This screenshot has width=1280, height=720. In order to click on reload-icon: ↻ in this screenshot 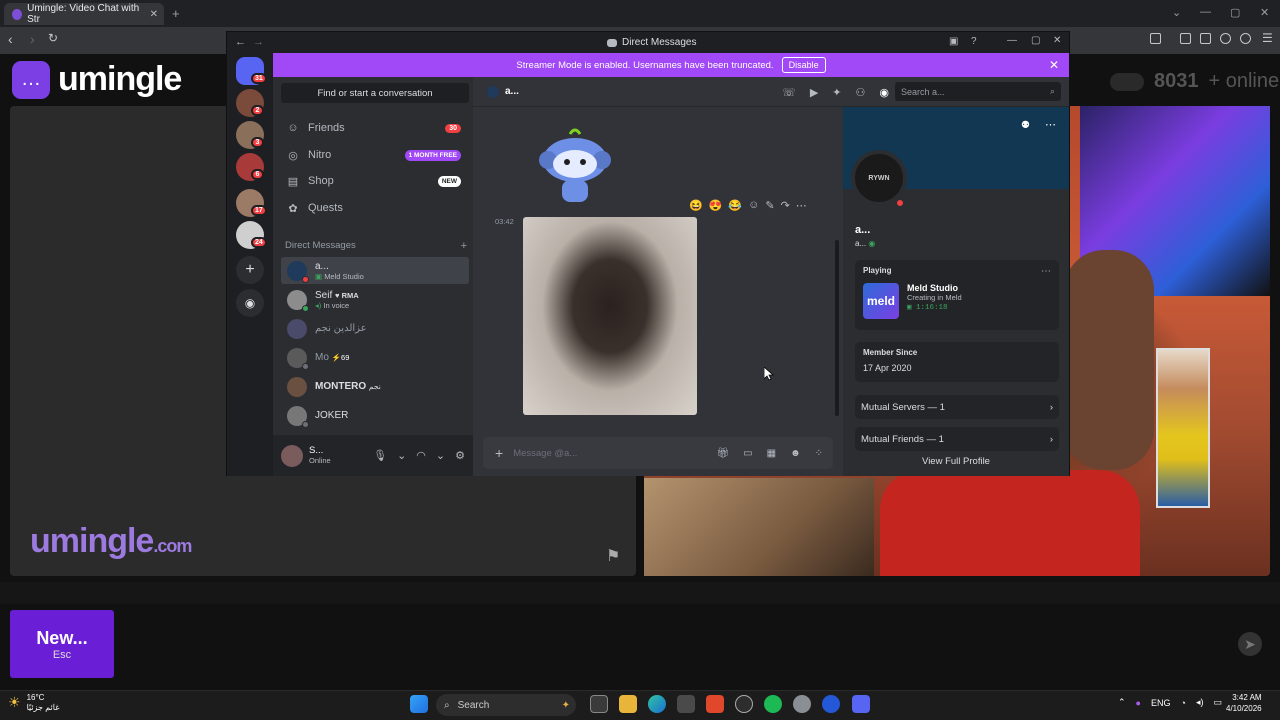, I will do `click(53, 38)`.